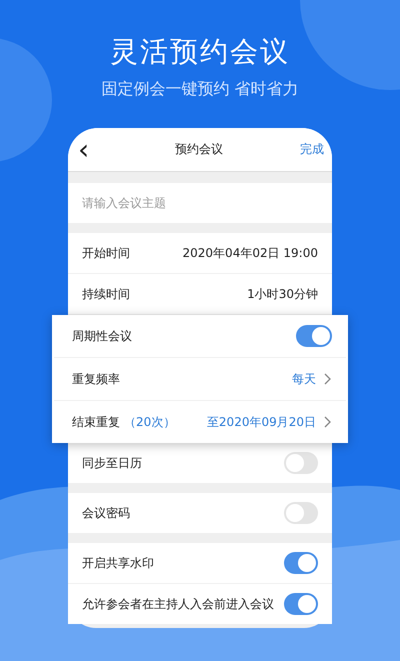 This screenshot has width=400, height=661. What do you see at coordinates (304, 379) in the screenshot?
I see `row-value: 每天` at bounding box center [304, 379].